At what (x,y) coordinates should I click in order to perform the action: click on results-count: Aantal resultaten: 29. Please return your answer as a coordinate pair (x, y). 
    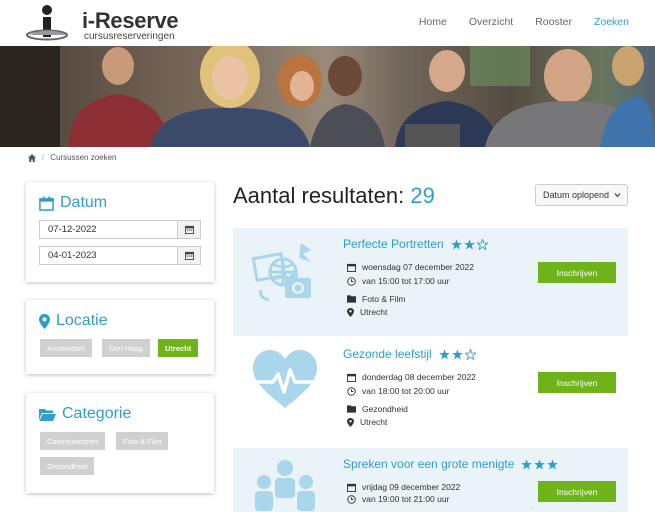
    Looking at the image, I should click on (334, 195).